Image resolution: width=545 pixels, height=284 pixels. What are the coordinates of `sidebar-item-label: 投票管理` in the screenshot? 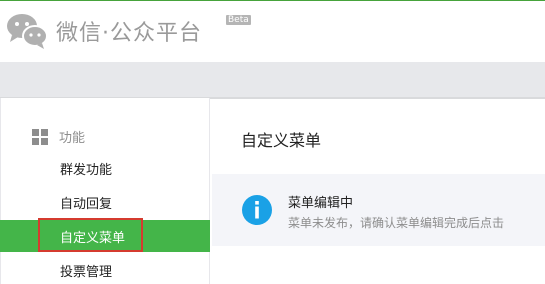 It's located at (86, 272).